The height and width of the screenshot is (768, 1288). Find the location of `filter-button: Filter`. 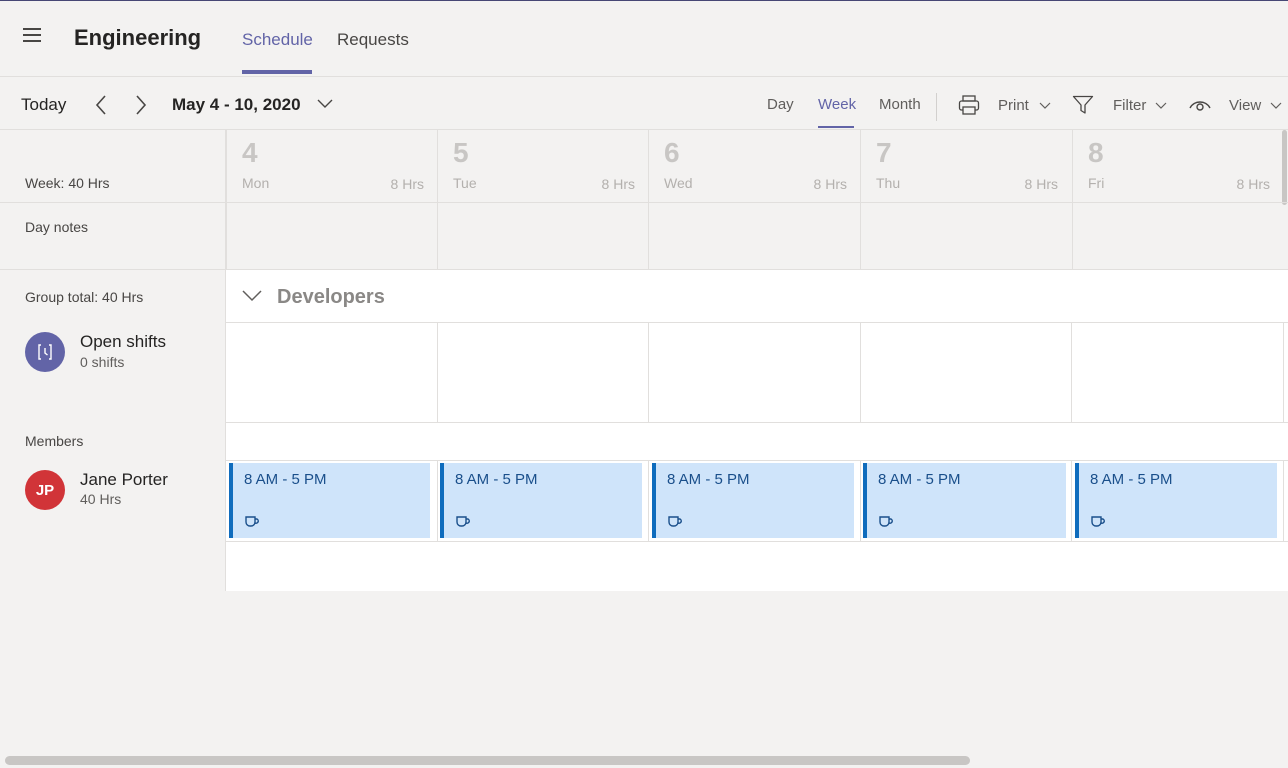

filter-button: Filter is located at coordinates (1129, 105).